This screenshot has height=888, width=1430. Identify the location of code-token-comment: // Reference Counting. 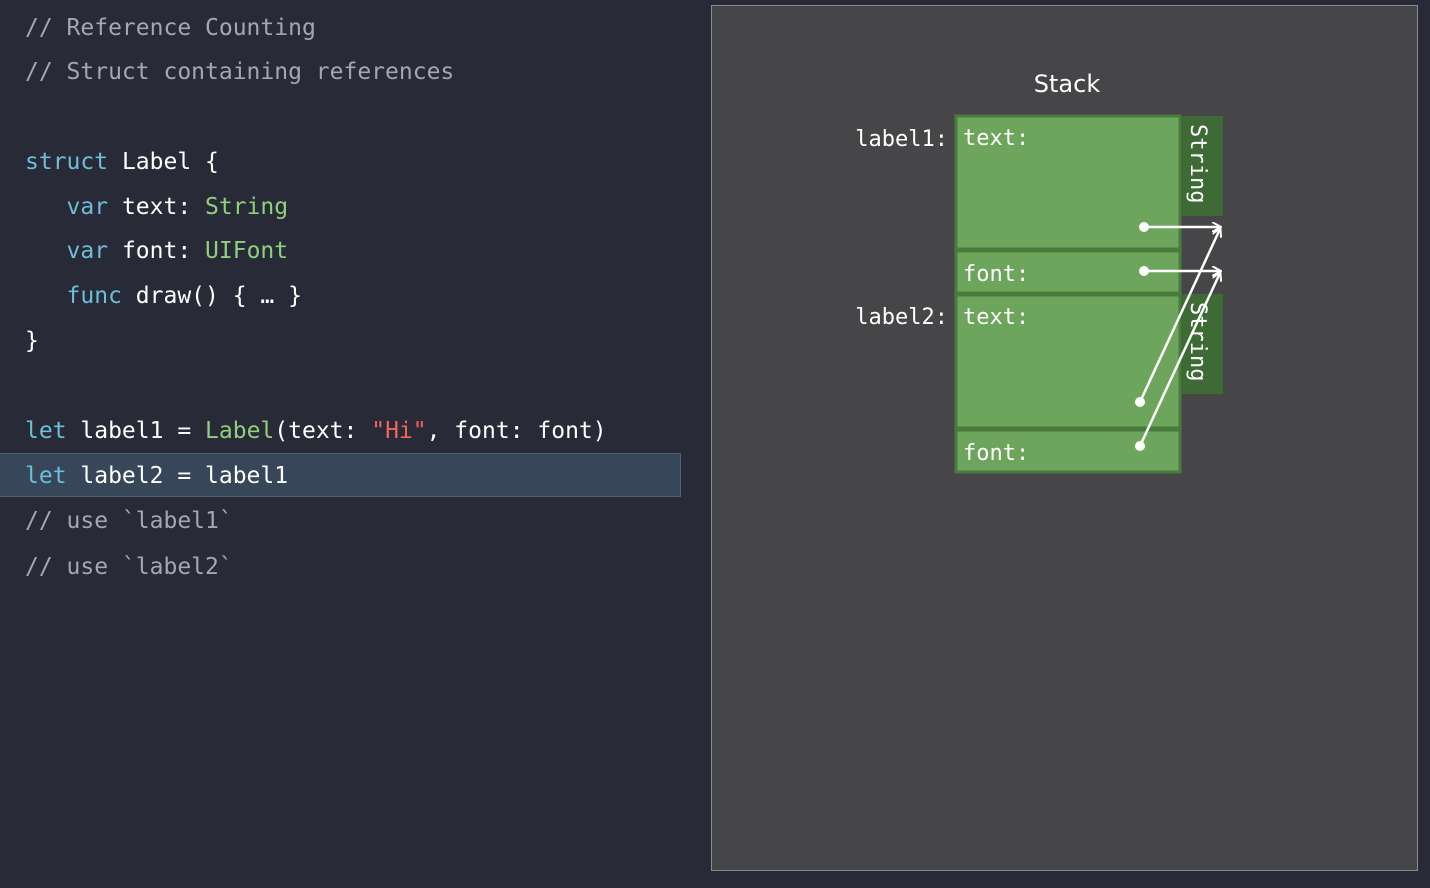
(170, 28).